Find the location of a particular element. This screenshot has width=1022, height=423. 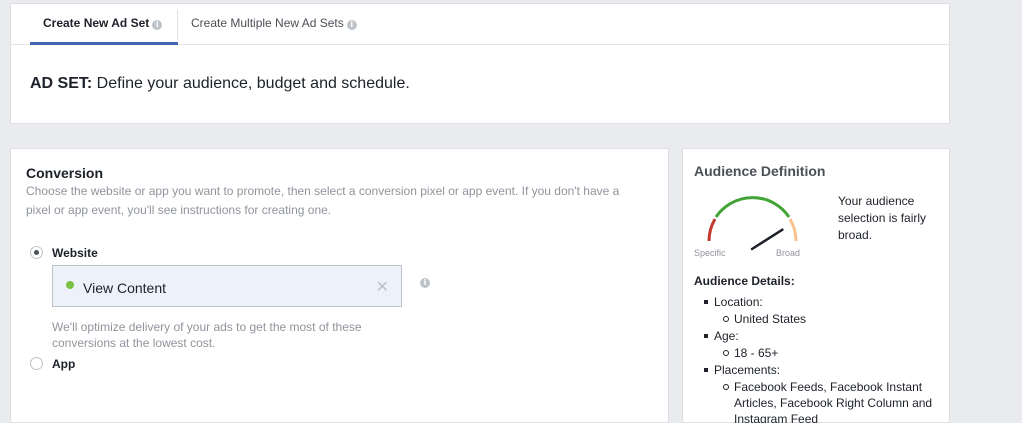

audience-summary: Your audience selection is fairly broad. is located at coordinates (882, 218).